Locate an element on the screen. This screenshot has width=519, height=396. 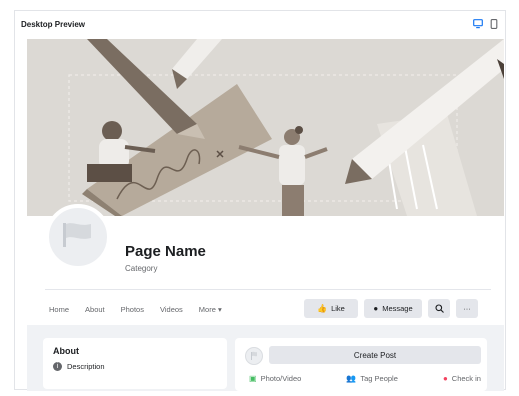
create-post-button: Create Post is located at coordinates (375, 355).